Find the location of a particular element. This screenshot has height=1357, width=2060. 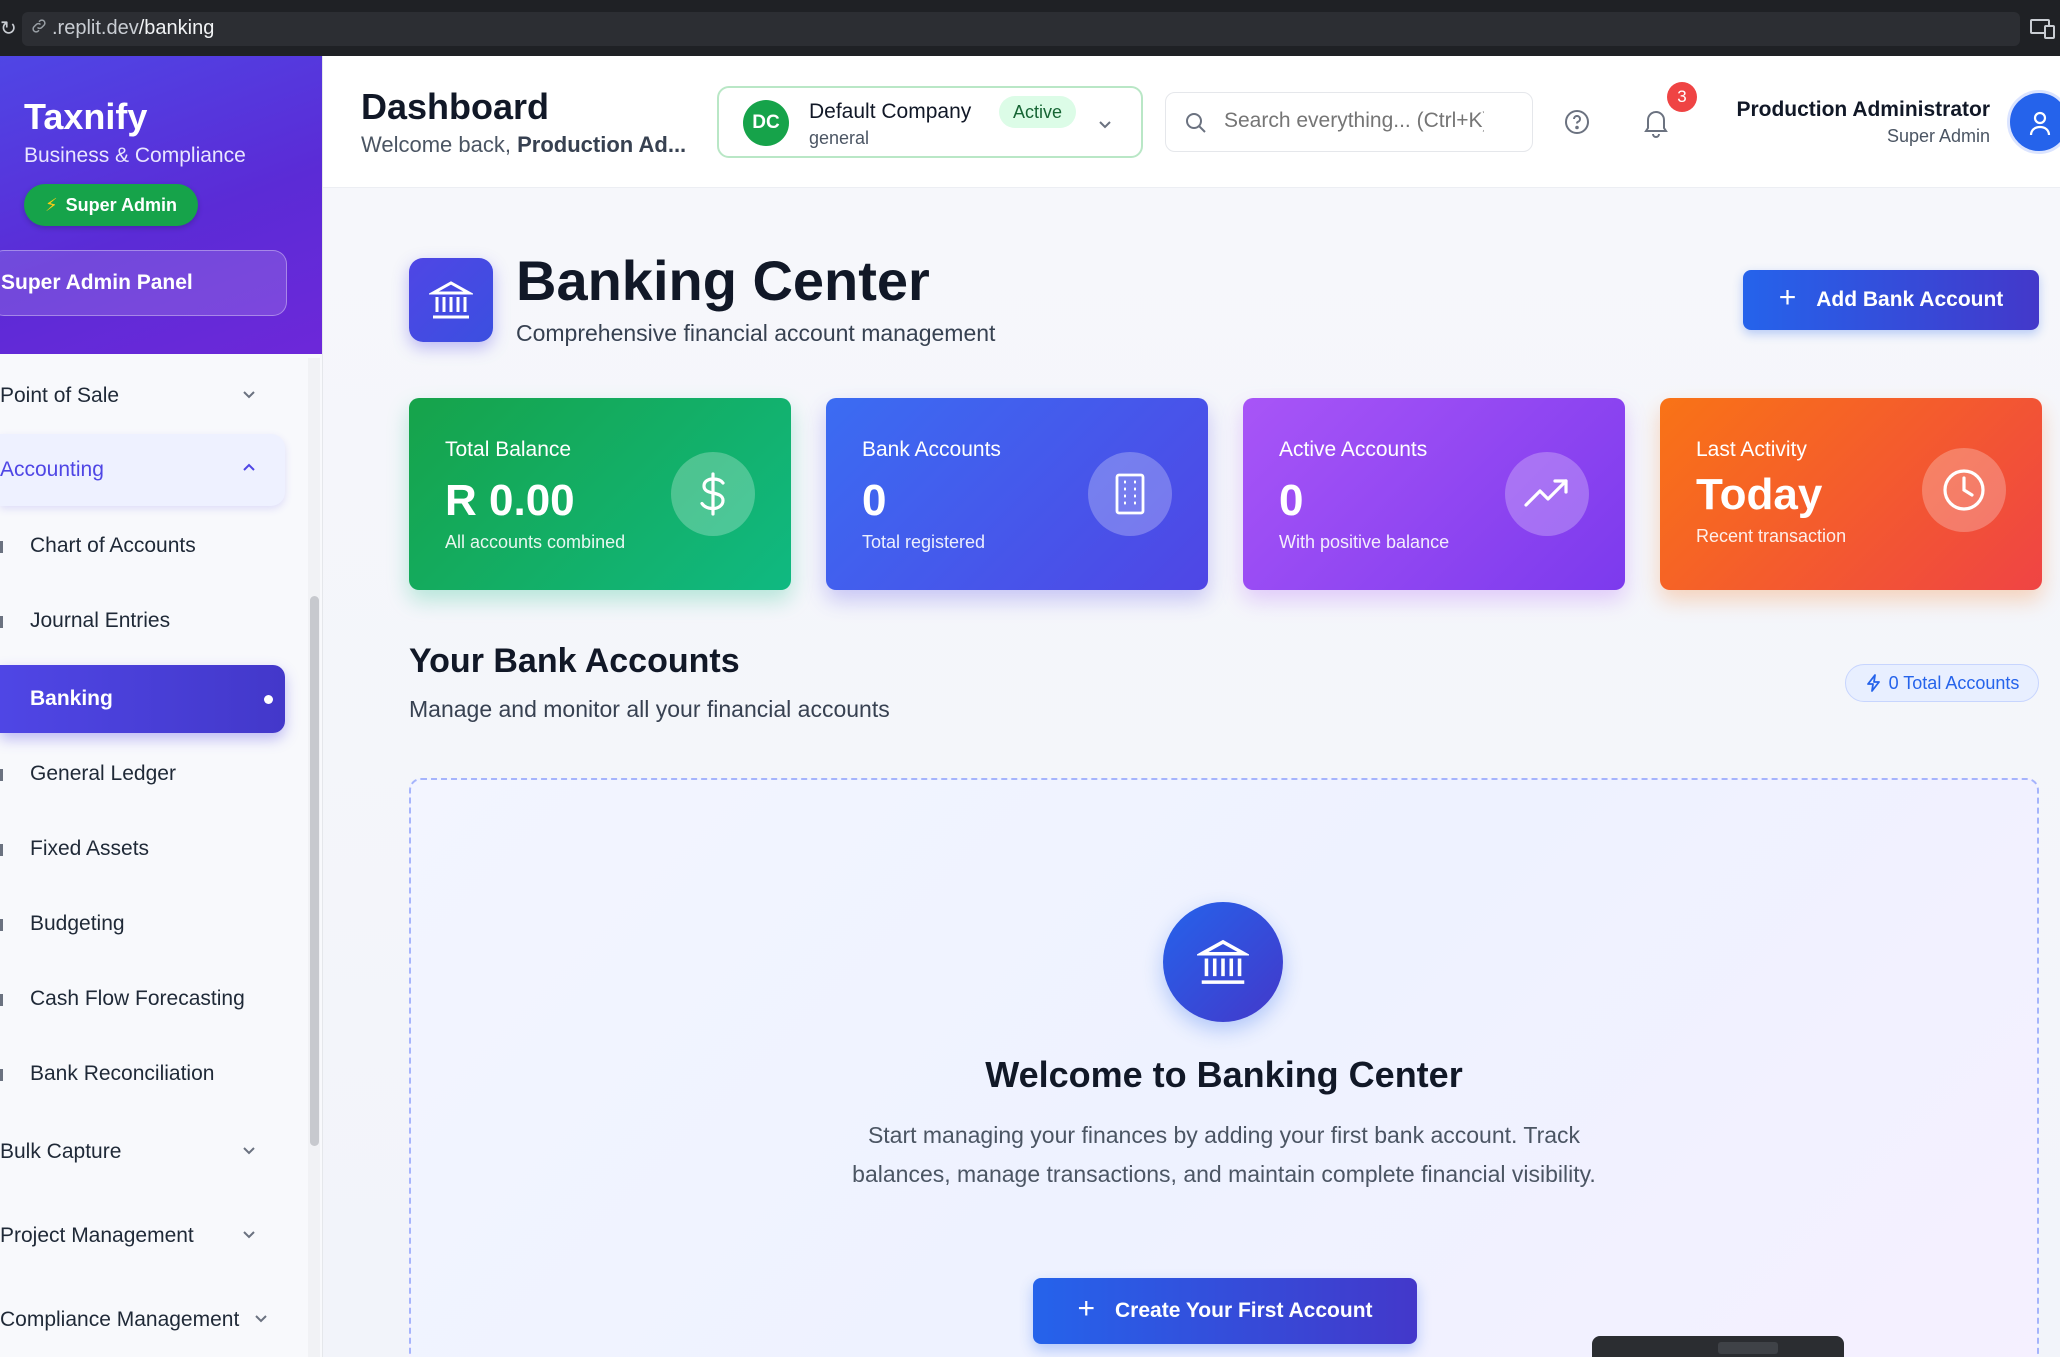

url-text: .replit.dev/banking is located at coordinates (133, 28).